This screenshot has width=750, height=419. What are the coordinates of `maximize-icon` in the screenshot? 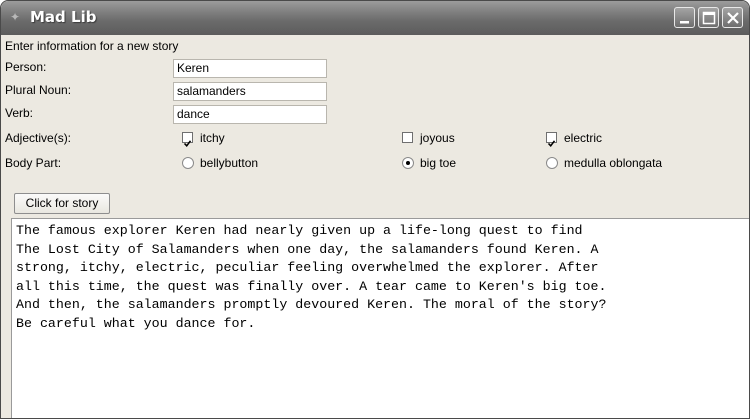 It's located at (709, 18).